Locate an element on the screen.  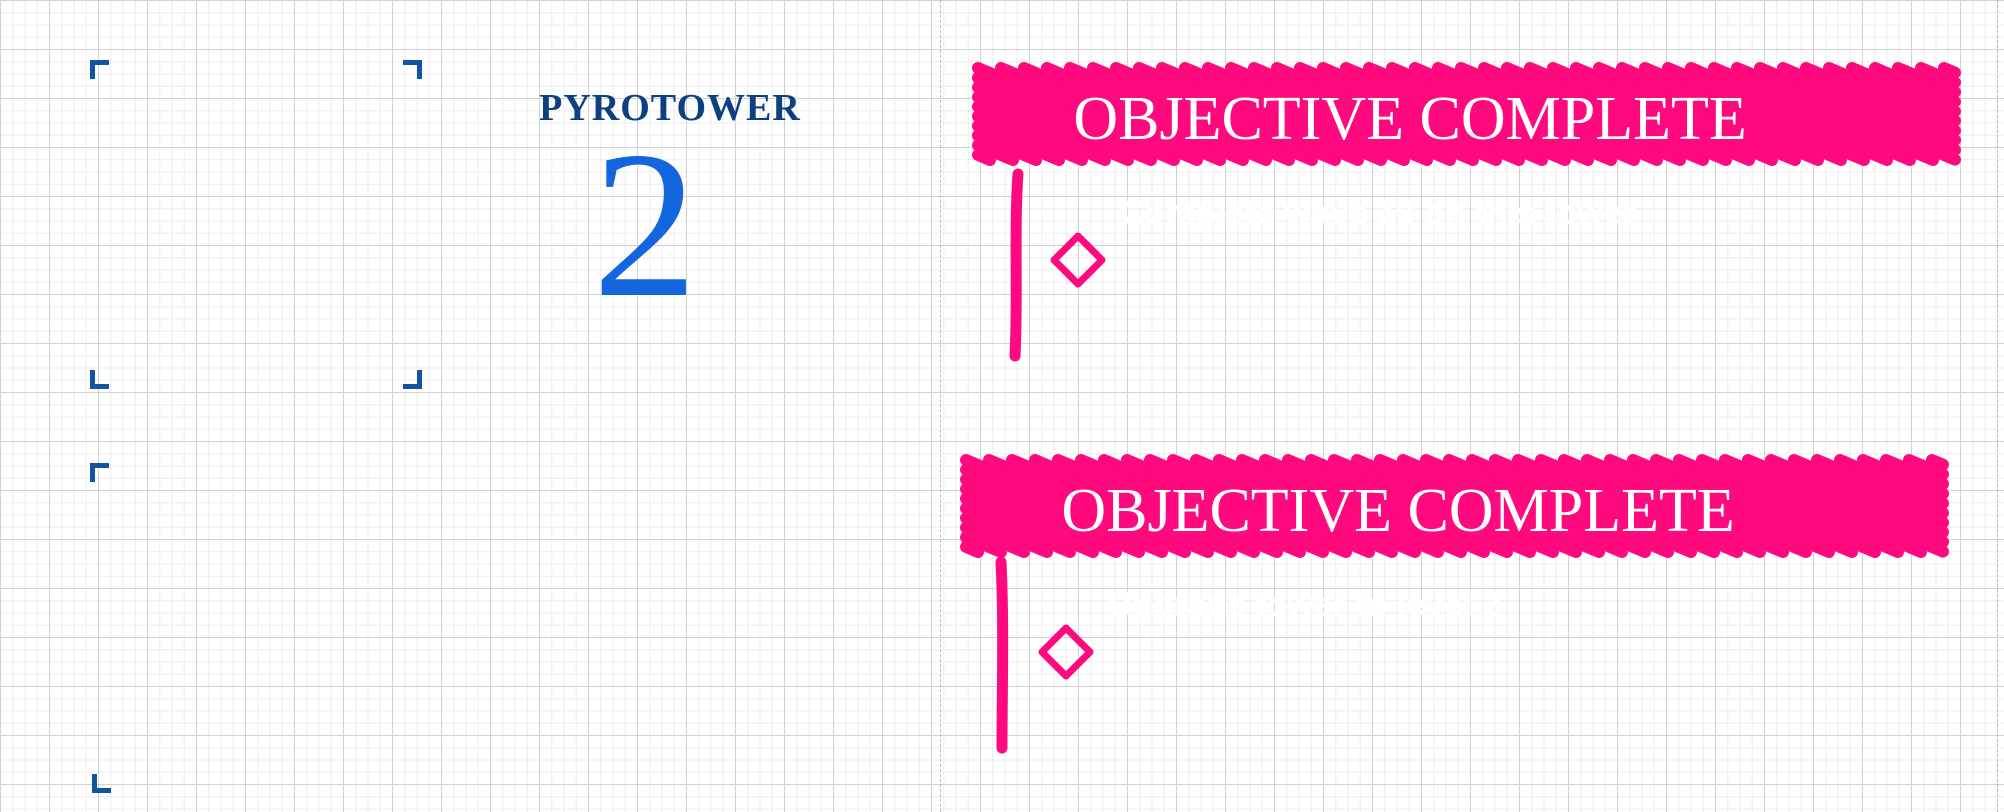
frame-corner-top-right is located at coordinates (412, 69).